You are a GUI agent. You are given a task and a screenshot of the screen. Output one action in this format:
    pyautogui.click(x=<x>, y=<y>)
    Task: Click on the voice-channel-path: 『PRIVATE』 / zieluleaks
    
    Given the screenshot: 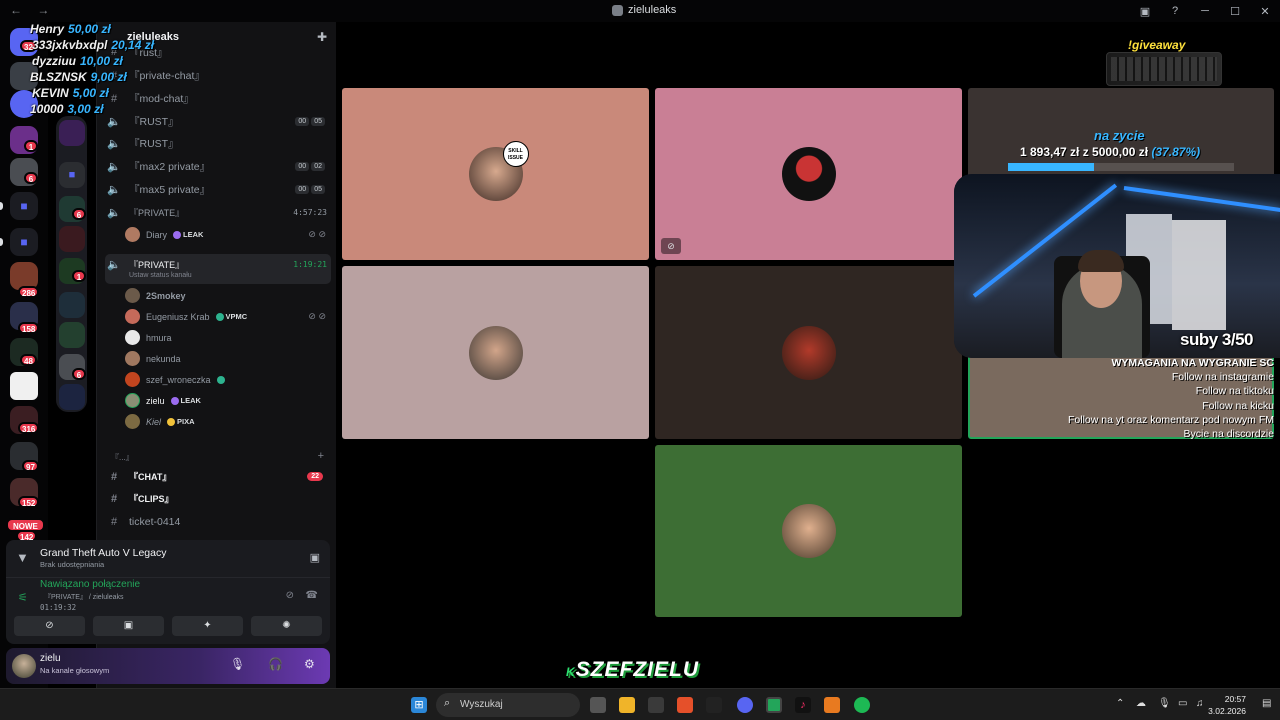 What is the action you would take?
    pyautogui.click(x=84, y=597)
    